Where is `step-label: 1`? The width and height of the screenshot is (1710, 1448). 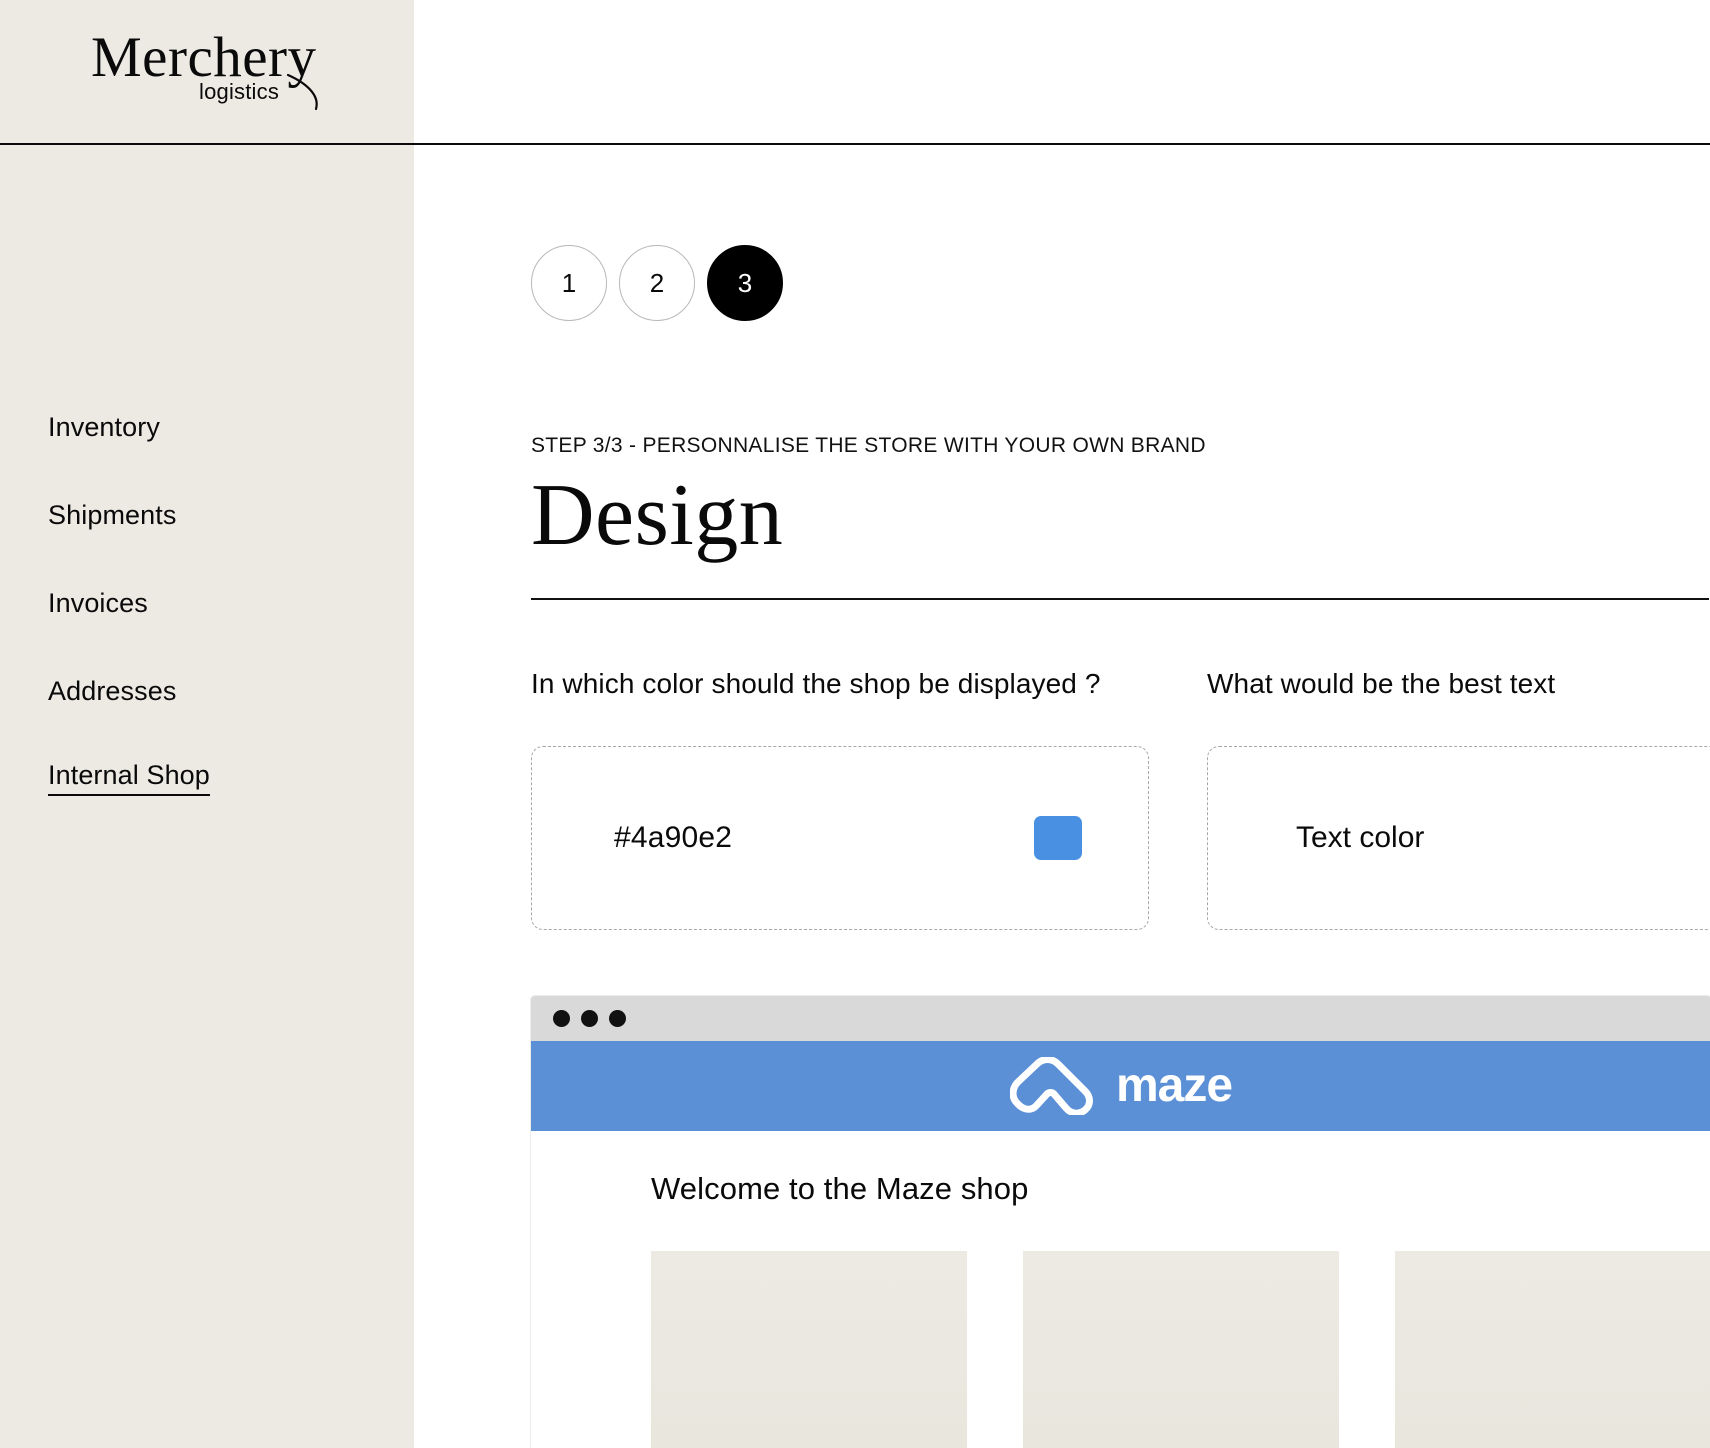
step-label: 1 is located at coordinates (569, 282).